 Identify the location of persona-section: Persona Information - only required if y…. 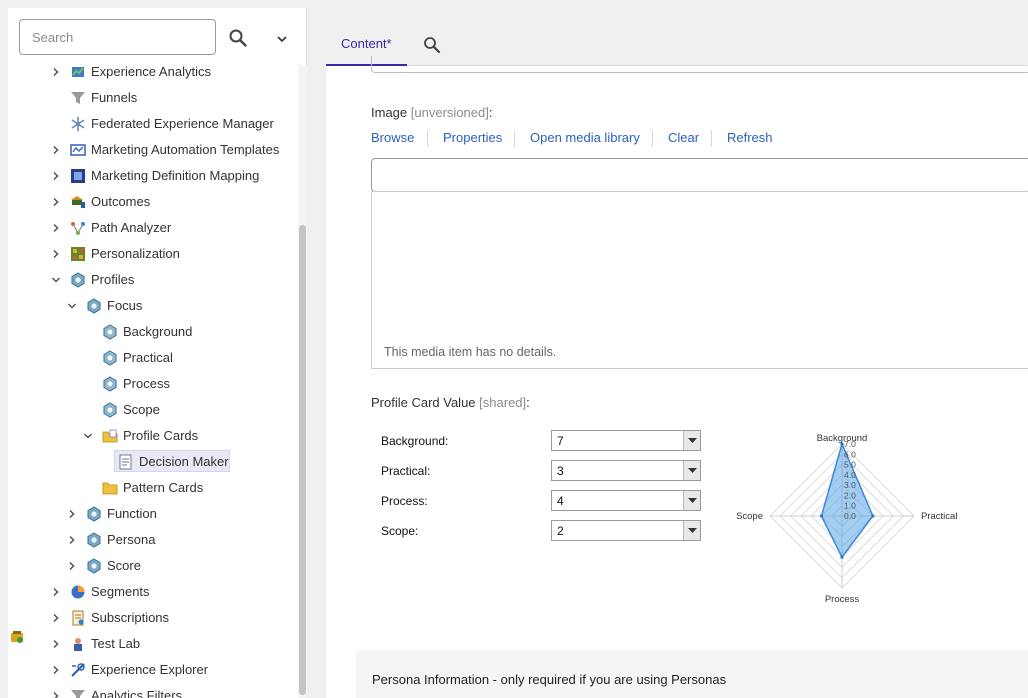
(692, 674).